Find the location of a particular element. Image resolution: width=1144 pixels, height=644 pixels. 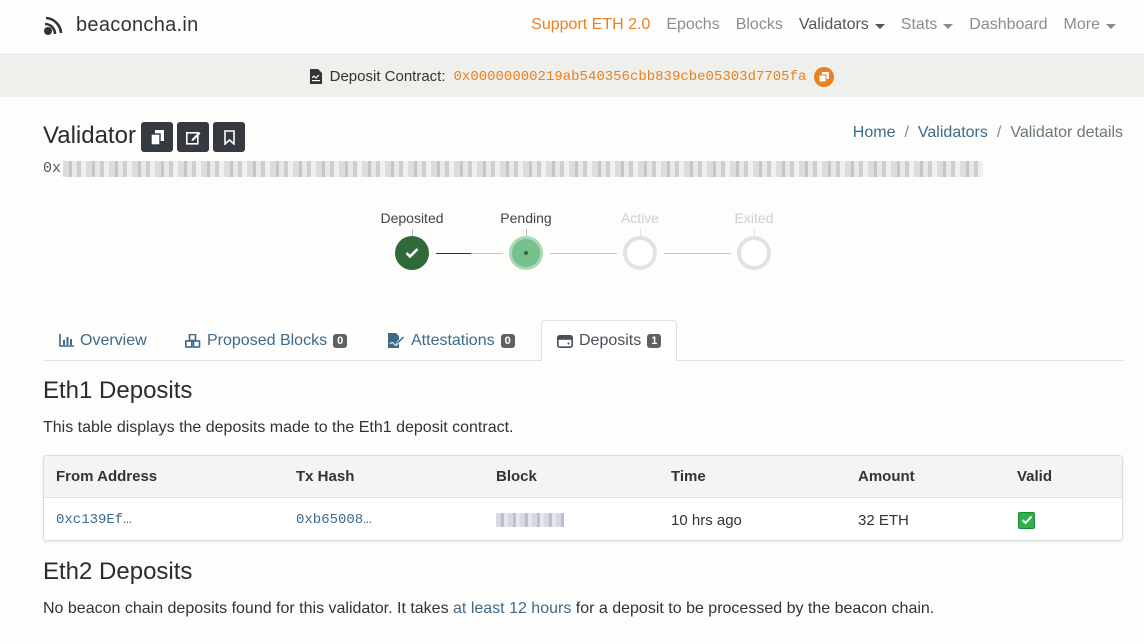

nav-stats-label: Stats is located at coordinates (919, 24).